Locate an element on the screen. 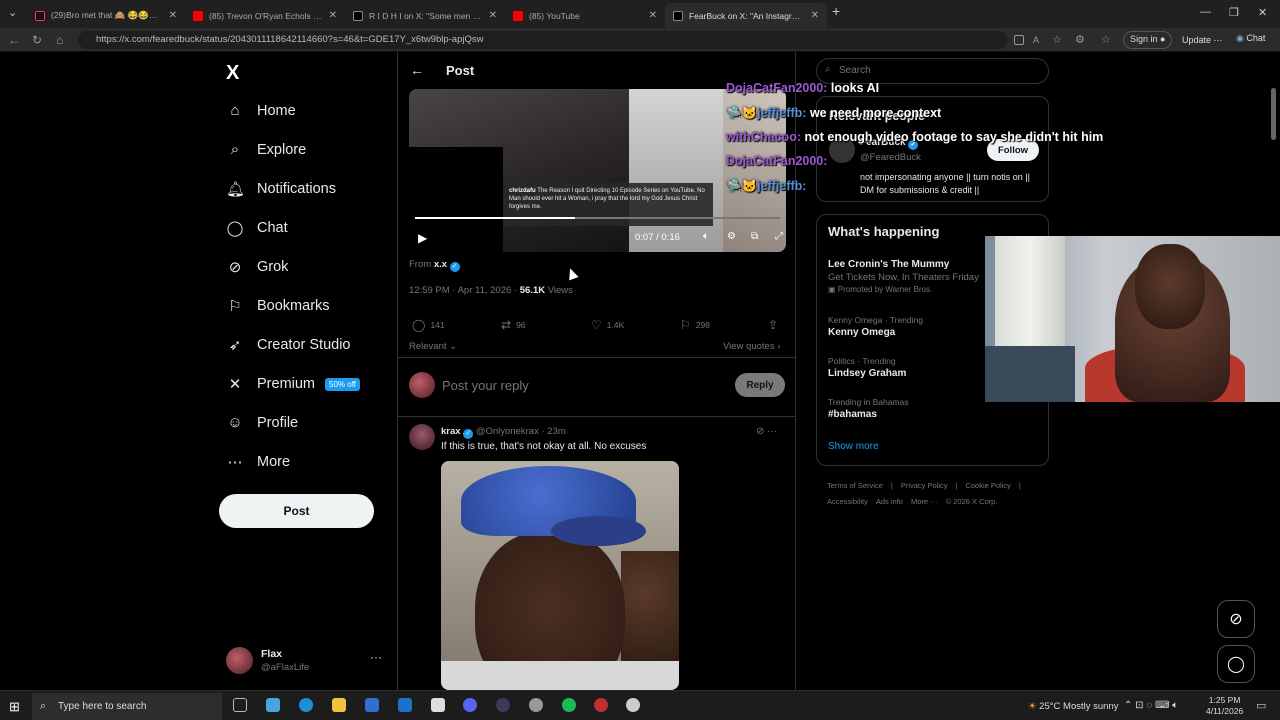  show-more-link: Show more is located at coordinates (853, 446).